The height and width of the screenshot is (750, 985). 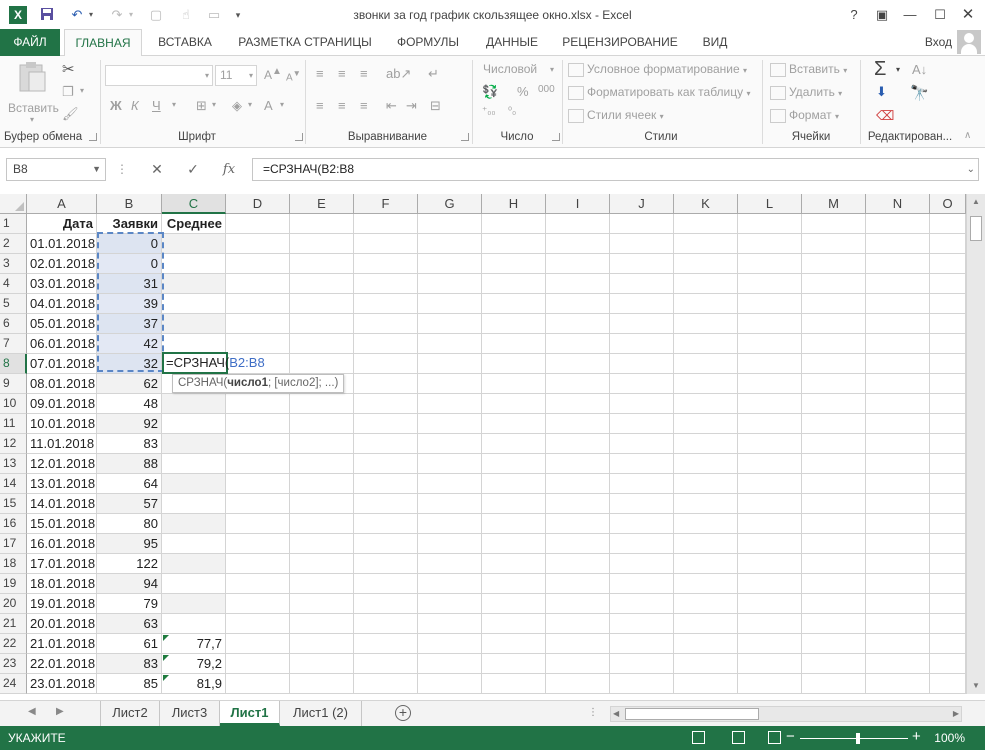 What do you see at coordinates (940, 15) in the screenshot?
I see `maximize-icon: ☐` at bounding box center [940, 15].